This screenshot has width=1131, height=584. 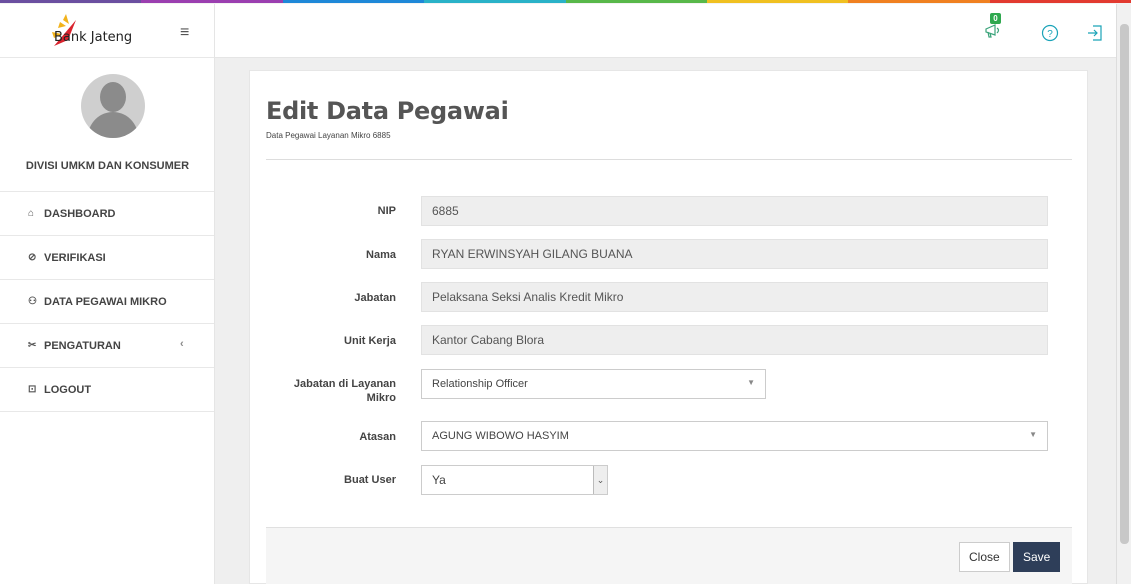 What do you see at coordinates (32, 257) in the screenshot?
I see `check-circle-icon: ⊘` at bounding box center [32, 257].